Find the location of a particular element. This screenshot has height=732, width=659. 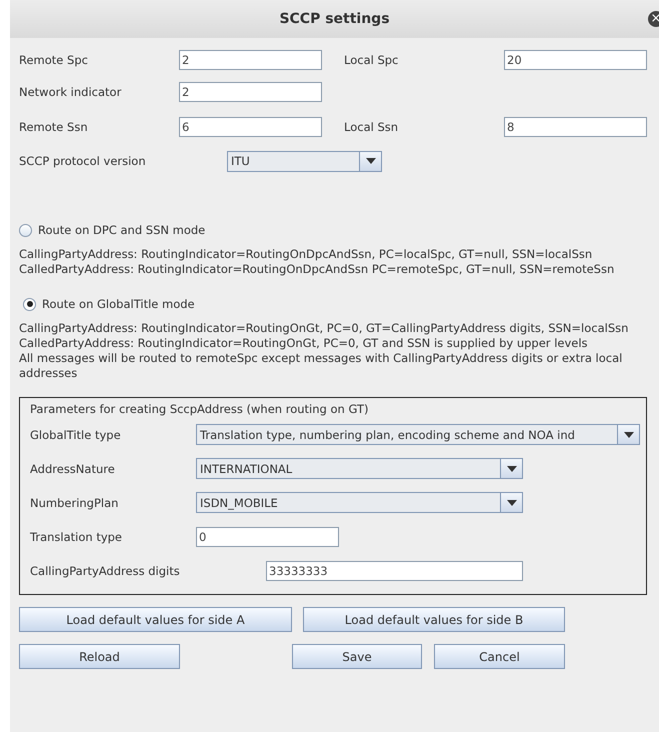

field-label: Remote Ssn is located at coordinates (54, 127).